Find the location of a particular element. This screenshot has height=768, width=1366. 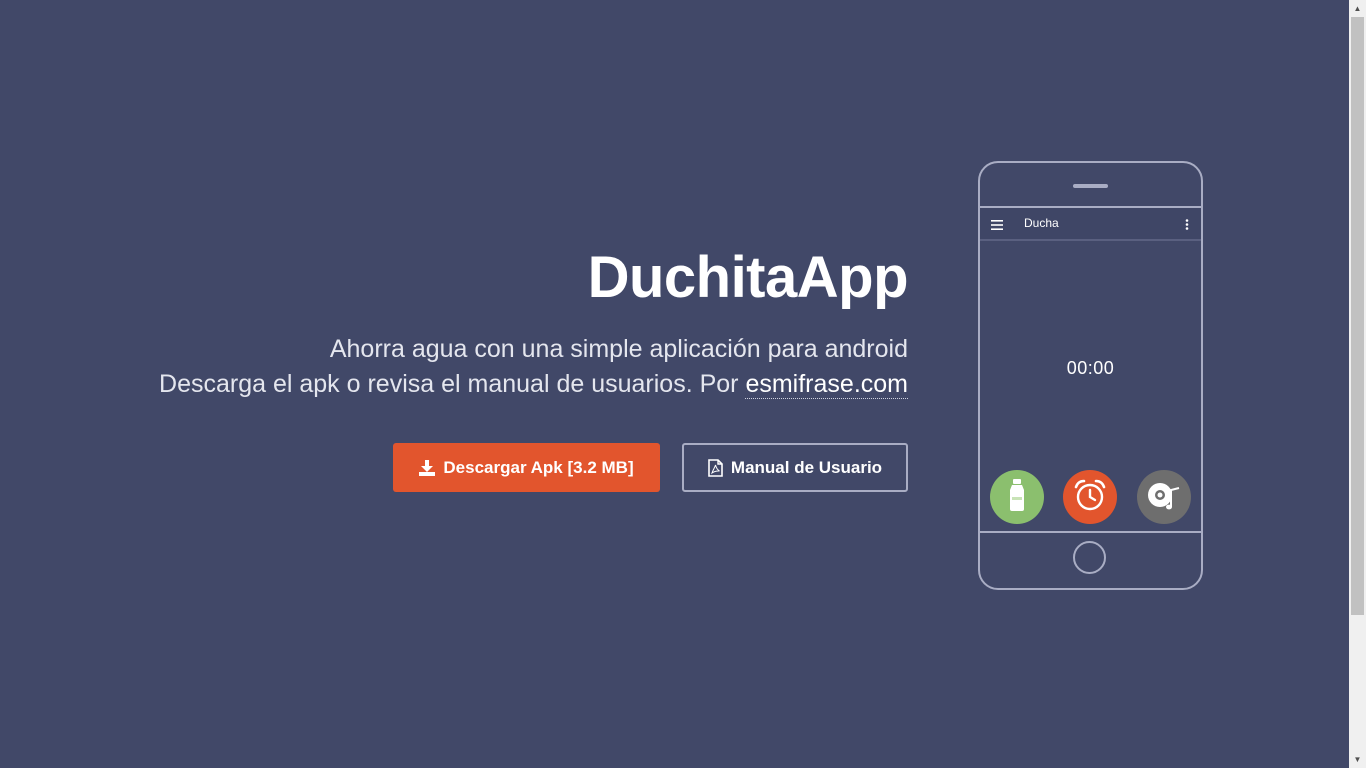

download-icon is located at coordinates (427, 467).